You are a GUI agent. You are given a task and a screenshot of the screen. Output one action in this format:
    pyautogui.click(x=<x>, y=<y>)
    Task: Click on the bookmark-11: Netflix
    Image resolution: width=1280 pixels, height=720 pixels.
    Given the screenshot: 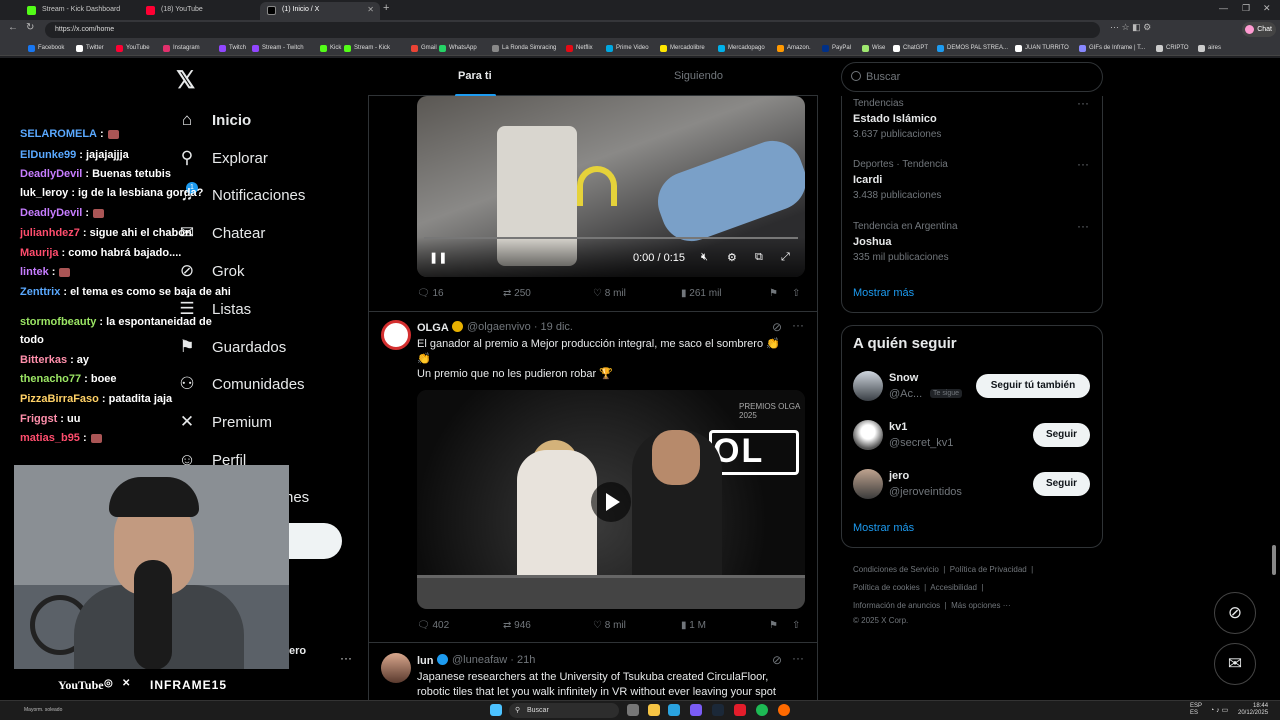 What is the action you would take?
    pyautogui.click(x=579, y=48)
    